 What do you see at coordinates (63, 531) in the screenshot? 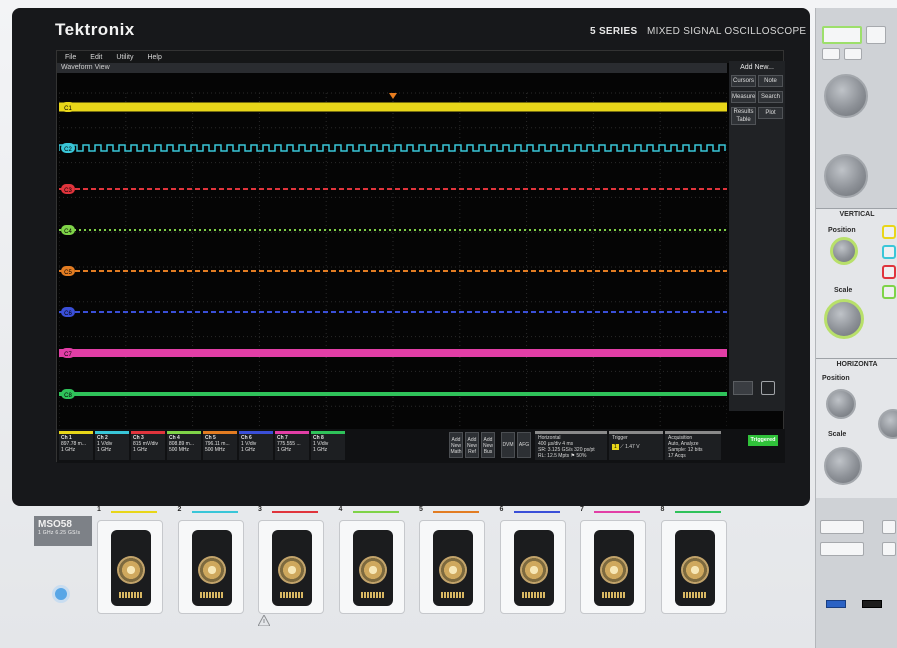
I see `model-badge: MSO58 1 GHz 6.25 GS/s` at bounding box center [63, 531].